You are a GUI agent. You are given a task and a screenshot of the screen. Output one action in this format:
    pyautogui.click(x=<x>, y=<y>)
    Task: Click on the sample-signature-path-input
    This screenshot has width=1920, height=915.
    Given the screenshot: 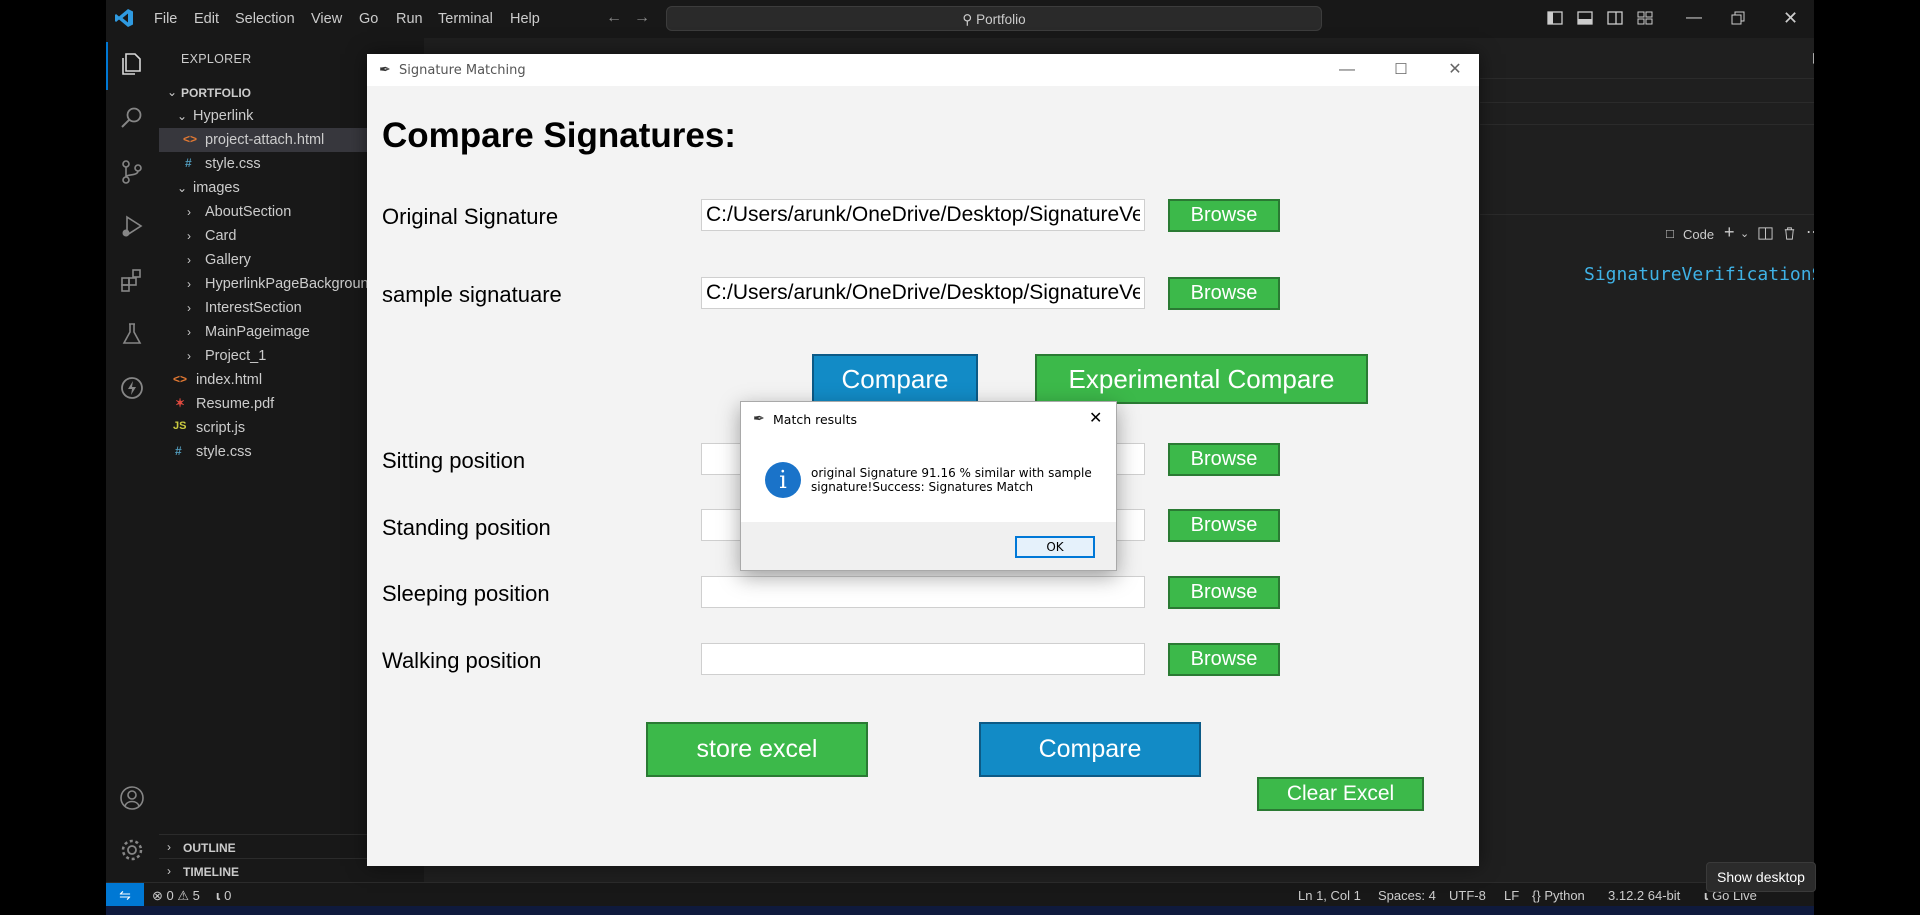 What is the action you would take?
    pyautogui.click(x=923, y=293)
    